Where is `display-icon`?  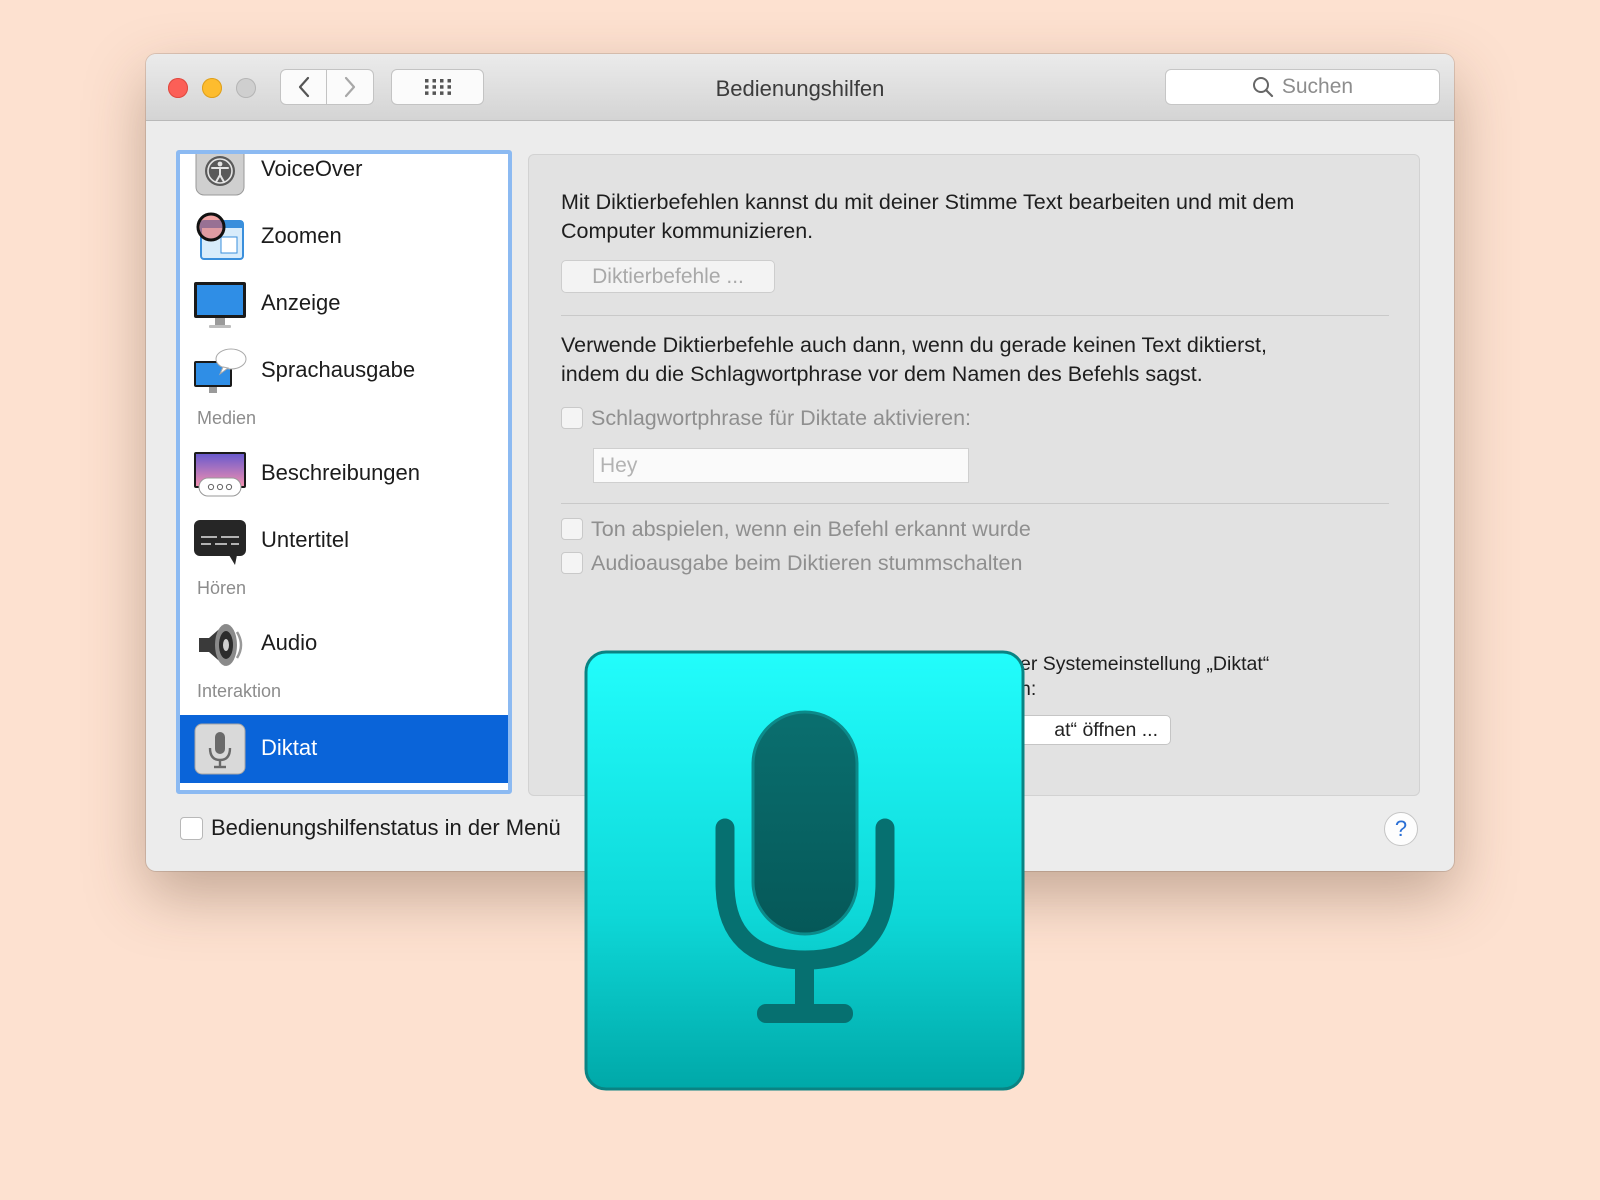 display-icon is located at coordinates (220, 305).